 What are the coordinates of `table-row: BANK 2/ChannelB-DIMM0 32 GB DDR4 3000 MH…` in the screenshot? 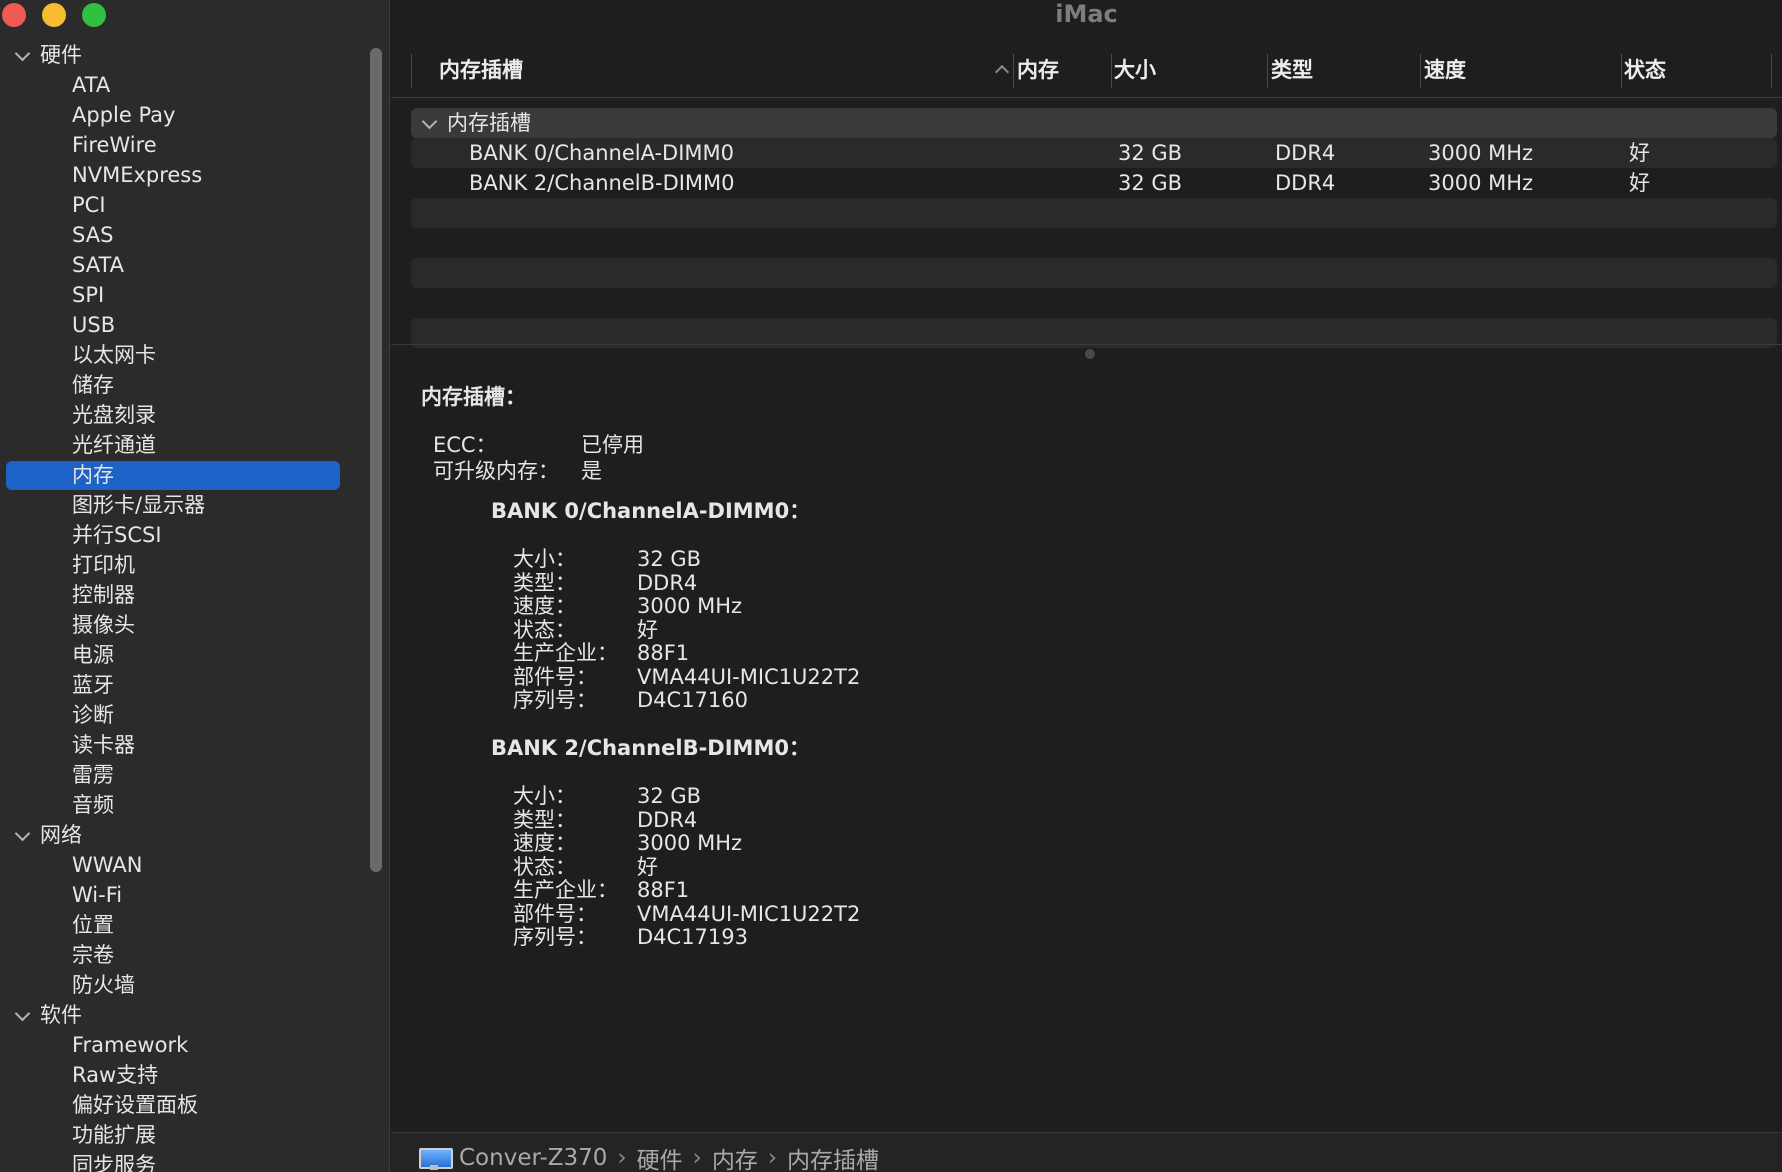 It's located at (1094, 183).